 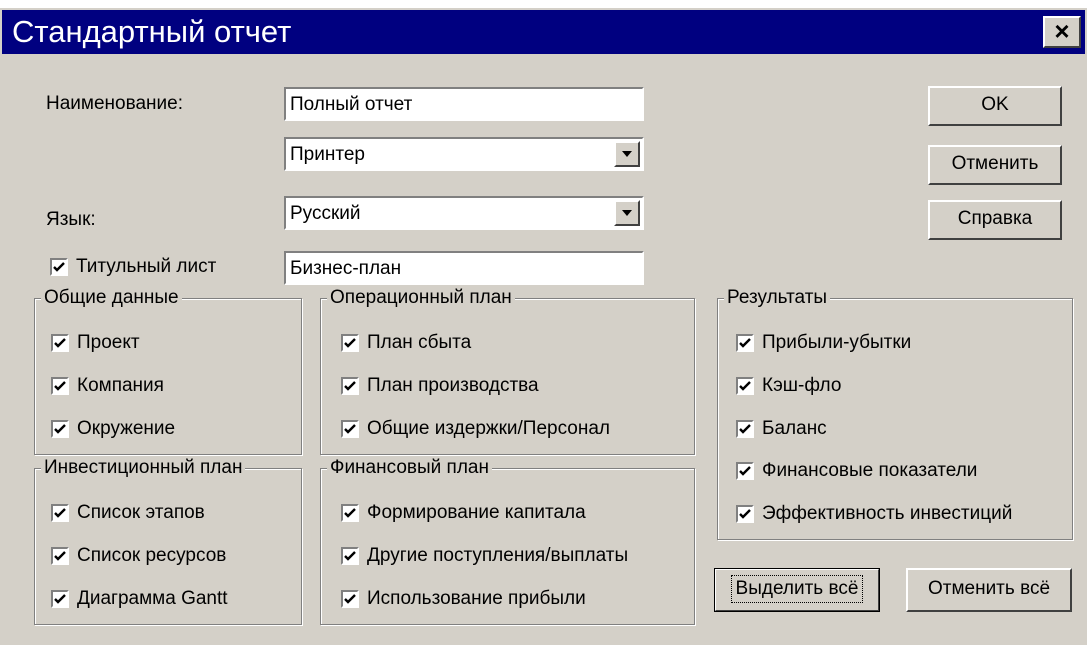 What do you see at coordinates (777, 298) in the screenshot?
I see `group-results-caption: Результаты` at bounding box center [777, 298].